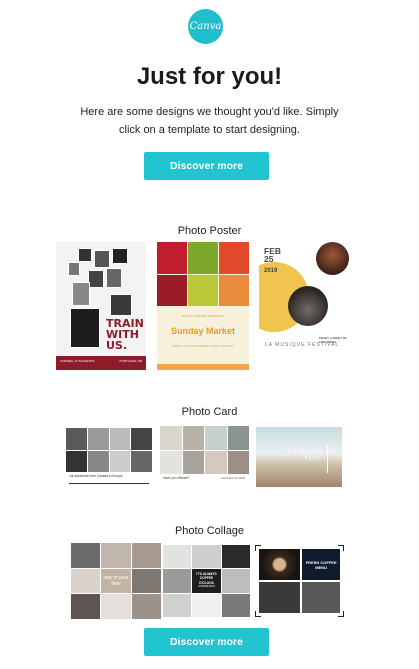 The width and height of the screenshot is (419, 669). I want to click on poster-tagline: SOCIAL FARMING PRESENTS, so click(203, 316).